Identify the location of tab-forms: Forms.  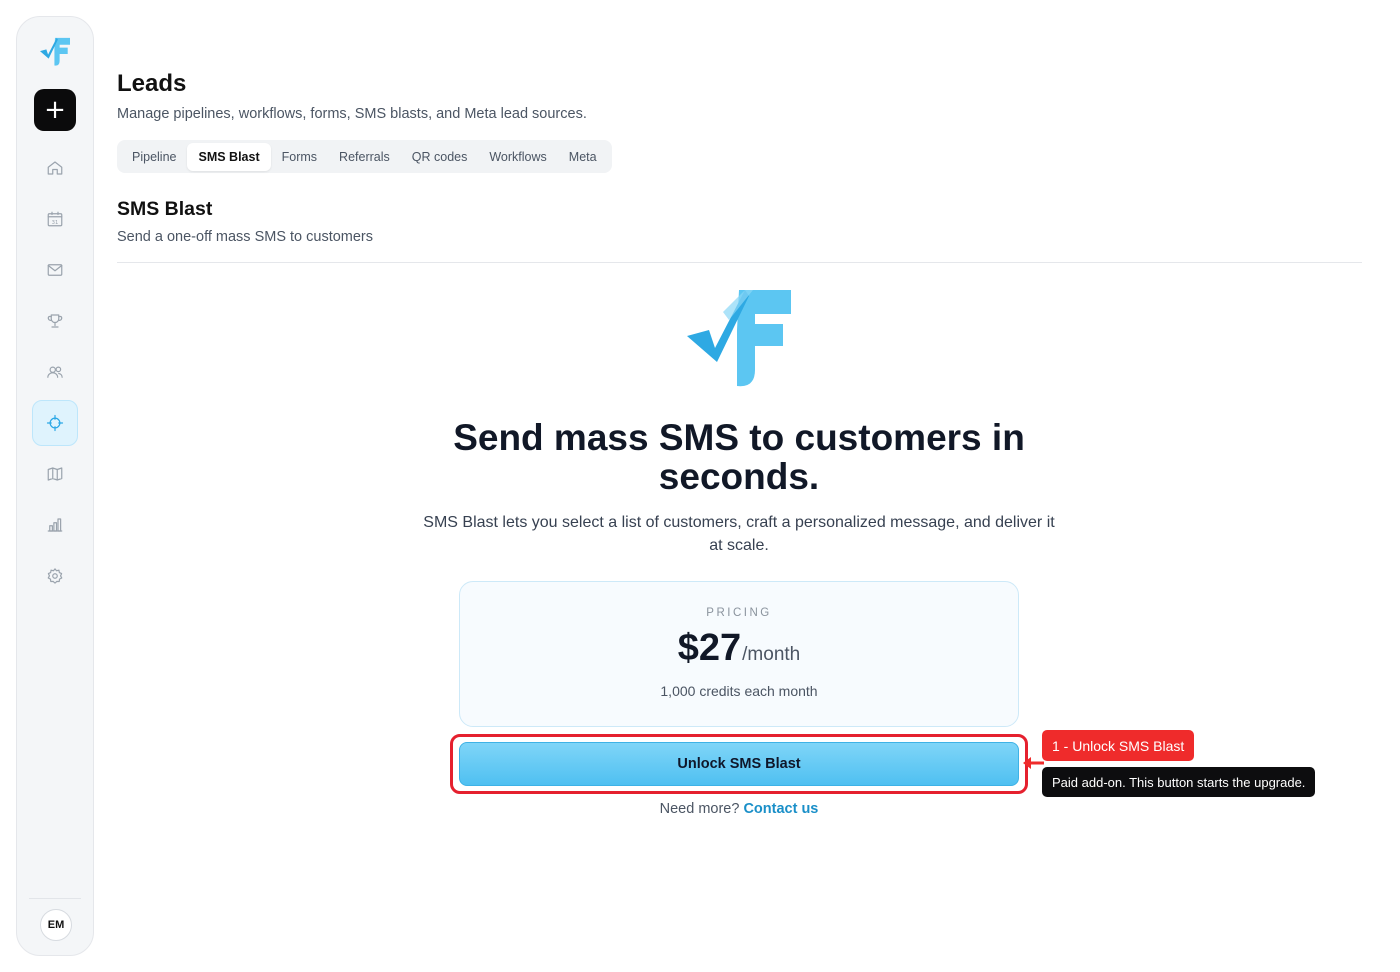
(299, 157).